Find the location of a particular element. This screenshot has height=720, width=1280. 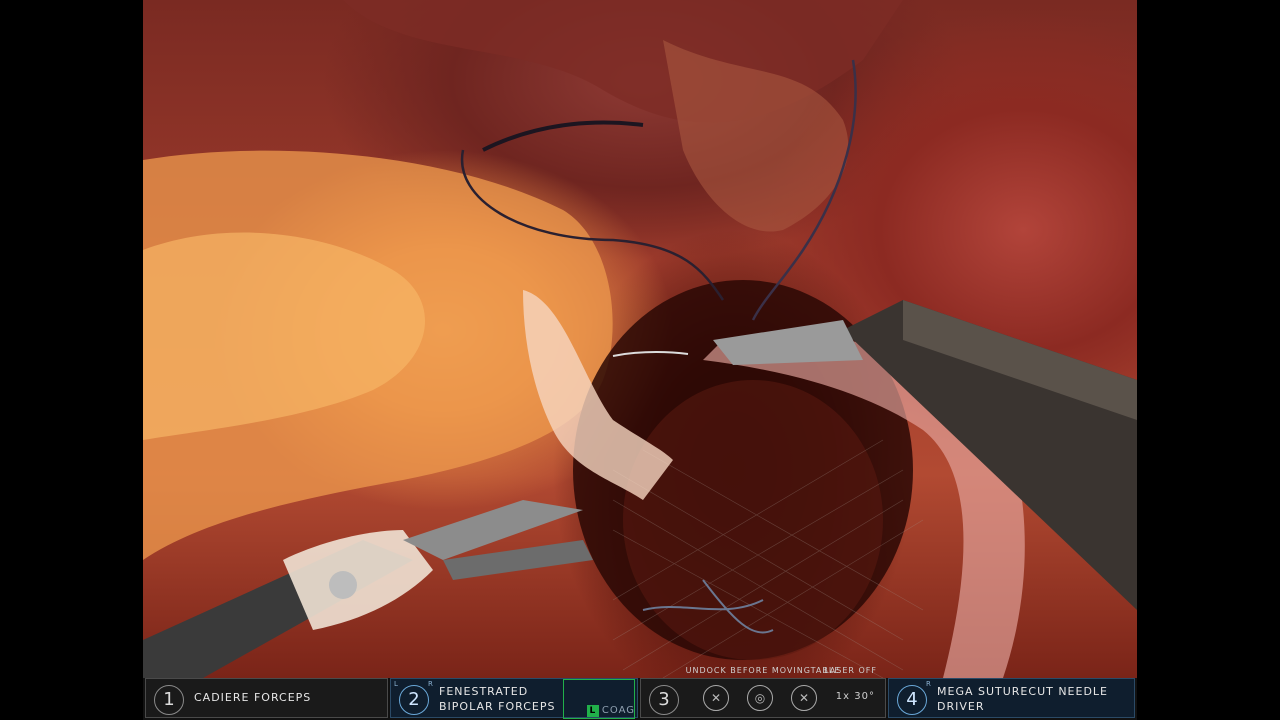

camera-right-icon: ✕ is located at coordinates (804, 698).